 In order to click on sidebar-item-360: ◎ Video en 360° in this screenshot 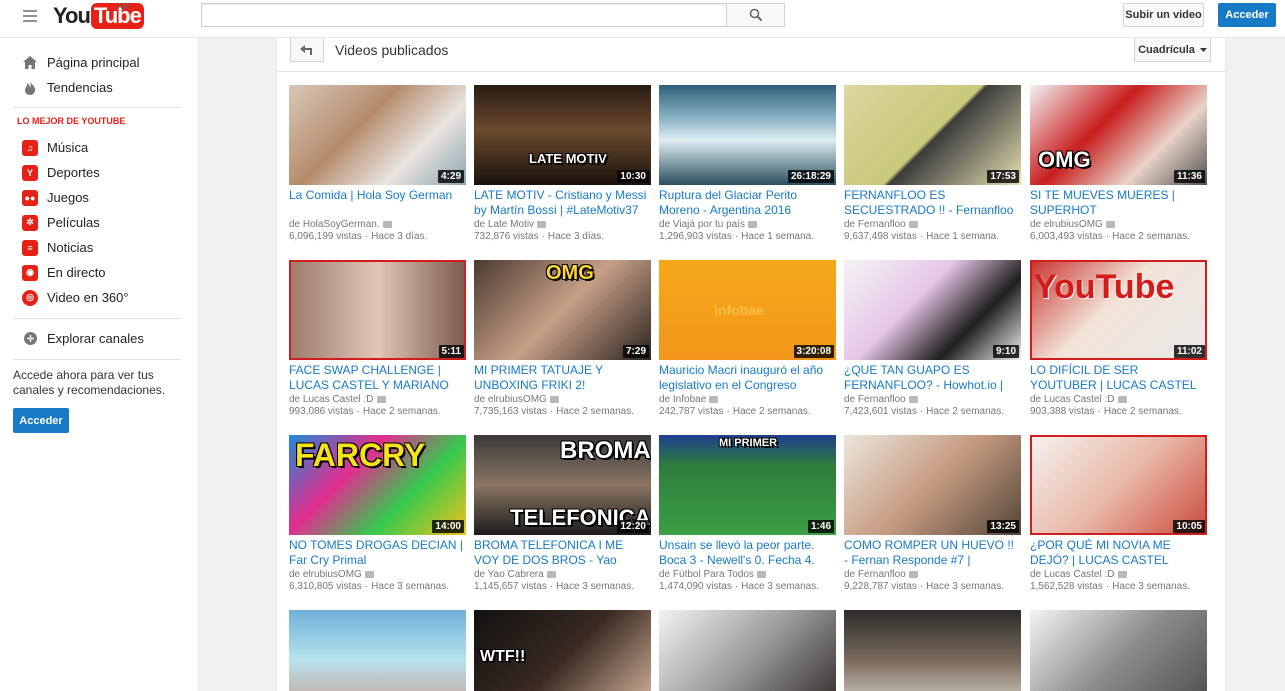, I will do `click(99, 297)`.